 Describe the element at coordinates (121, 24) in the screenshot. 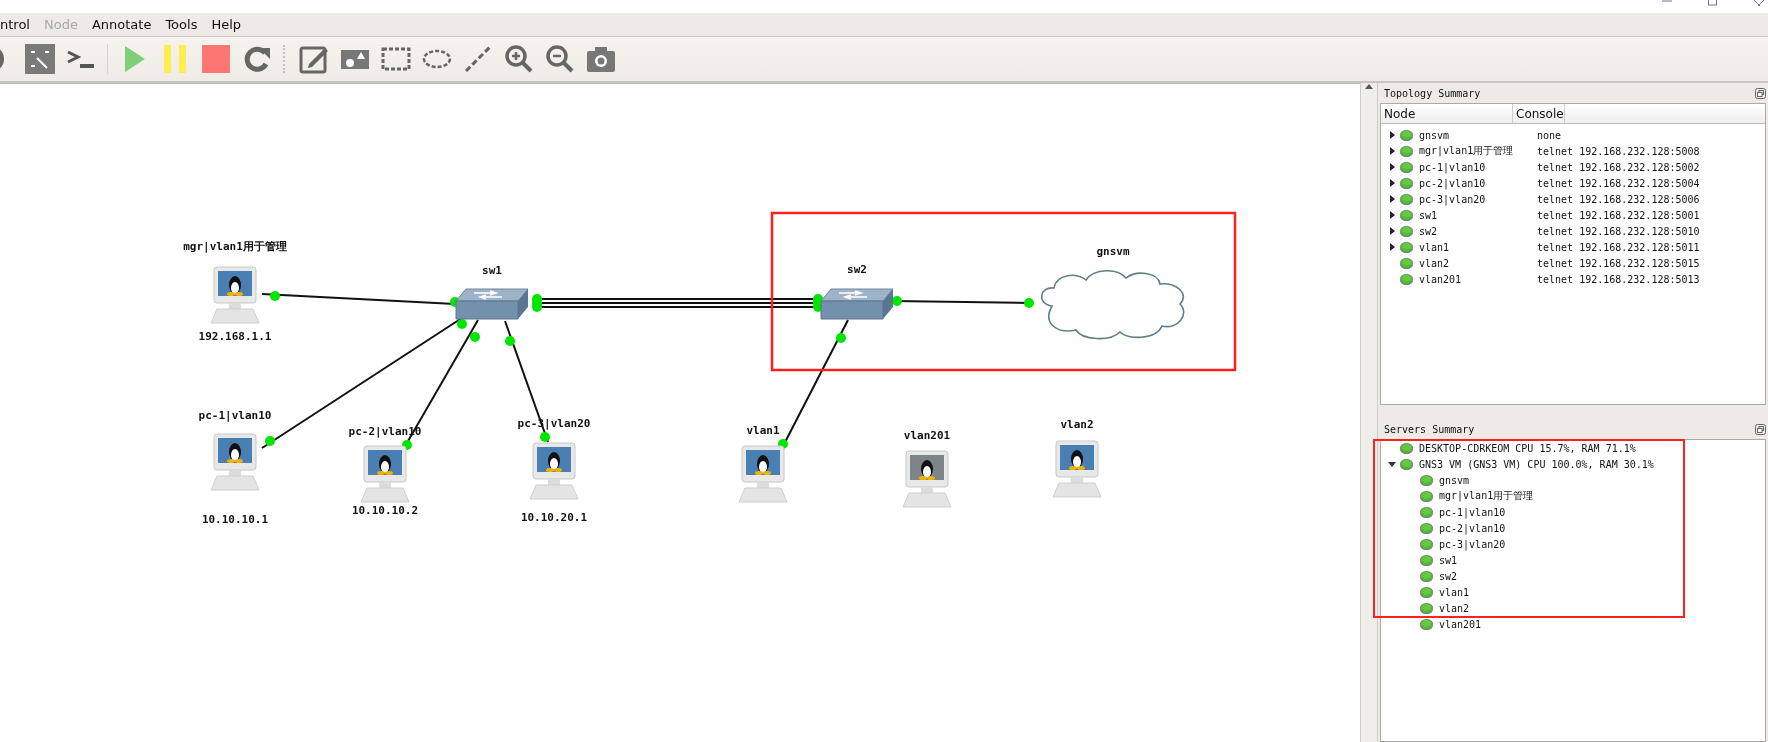

I see `menu-item: Annotate` at that location.